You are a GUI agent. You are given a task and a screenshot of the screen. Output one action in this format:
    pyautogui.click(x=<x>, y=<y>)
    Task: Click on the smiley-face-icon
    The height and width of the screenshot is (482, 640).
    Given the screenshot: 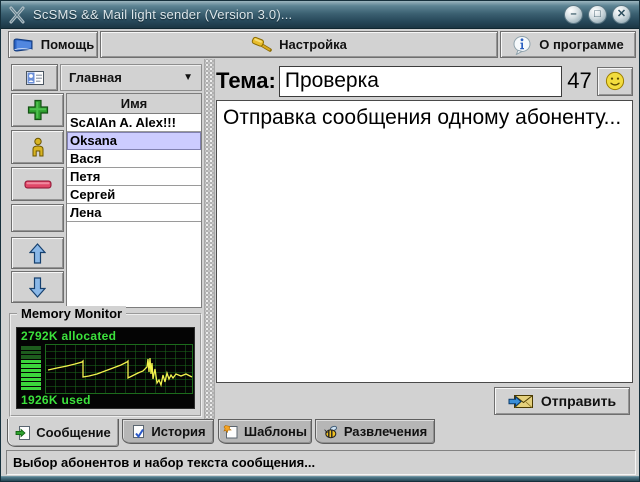 What is the action you would take?
    pyautogui.click(x=615, y=81)
    